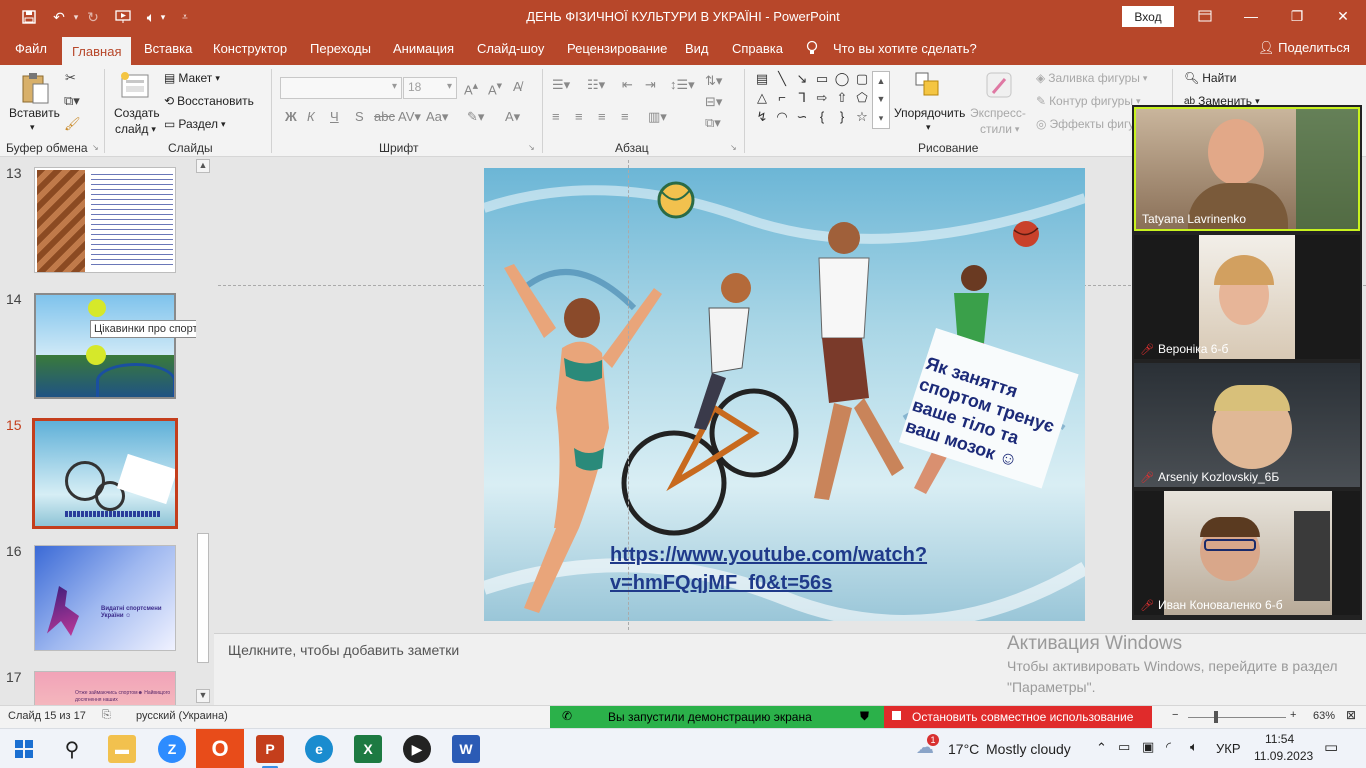  I want to click on slide-thumbnail-16: Видатні спортсмени України ☺, so click(105, 598).